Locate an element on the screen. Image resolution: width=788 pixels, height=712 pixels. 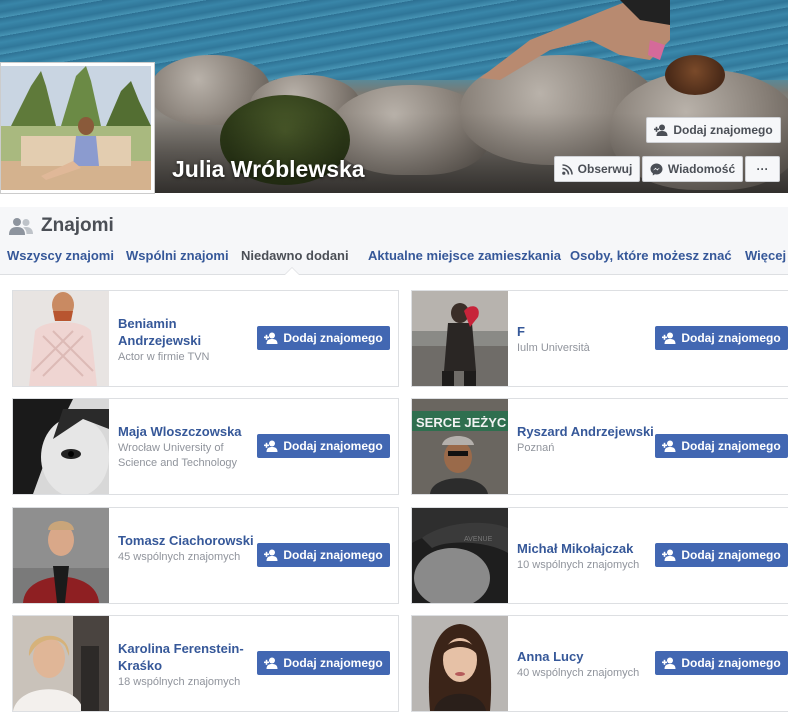
message-label: Wiadomość is located at coordinates (701, 169).